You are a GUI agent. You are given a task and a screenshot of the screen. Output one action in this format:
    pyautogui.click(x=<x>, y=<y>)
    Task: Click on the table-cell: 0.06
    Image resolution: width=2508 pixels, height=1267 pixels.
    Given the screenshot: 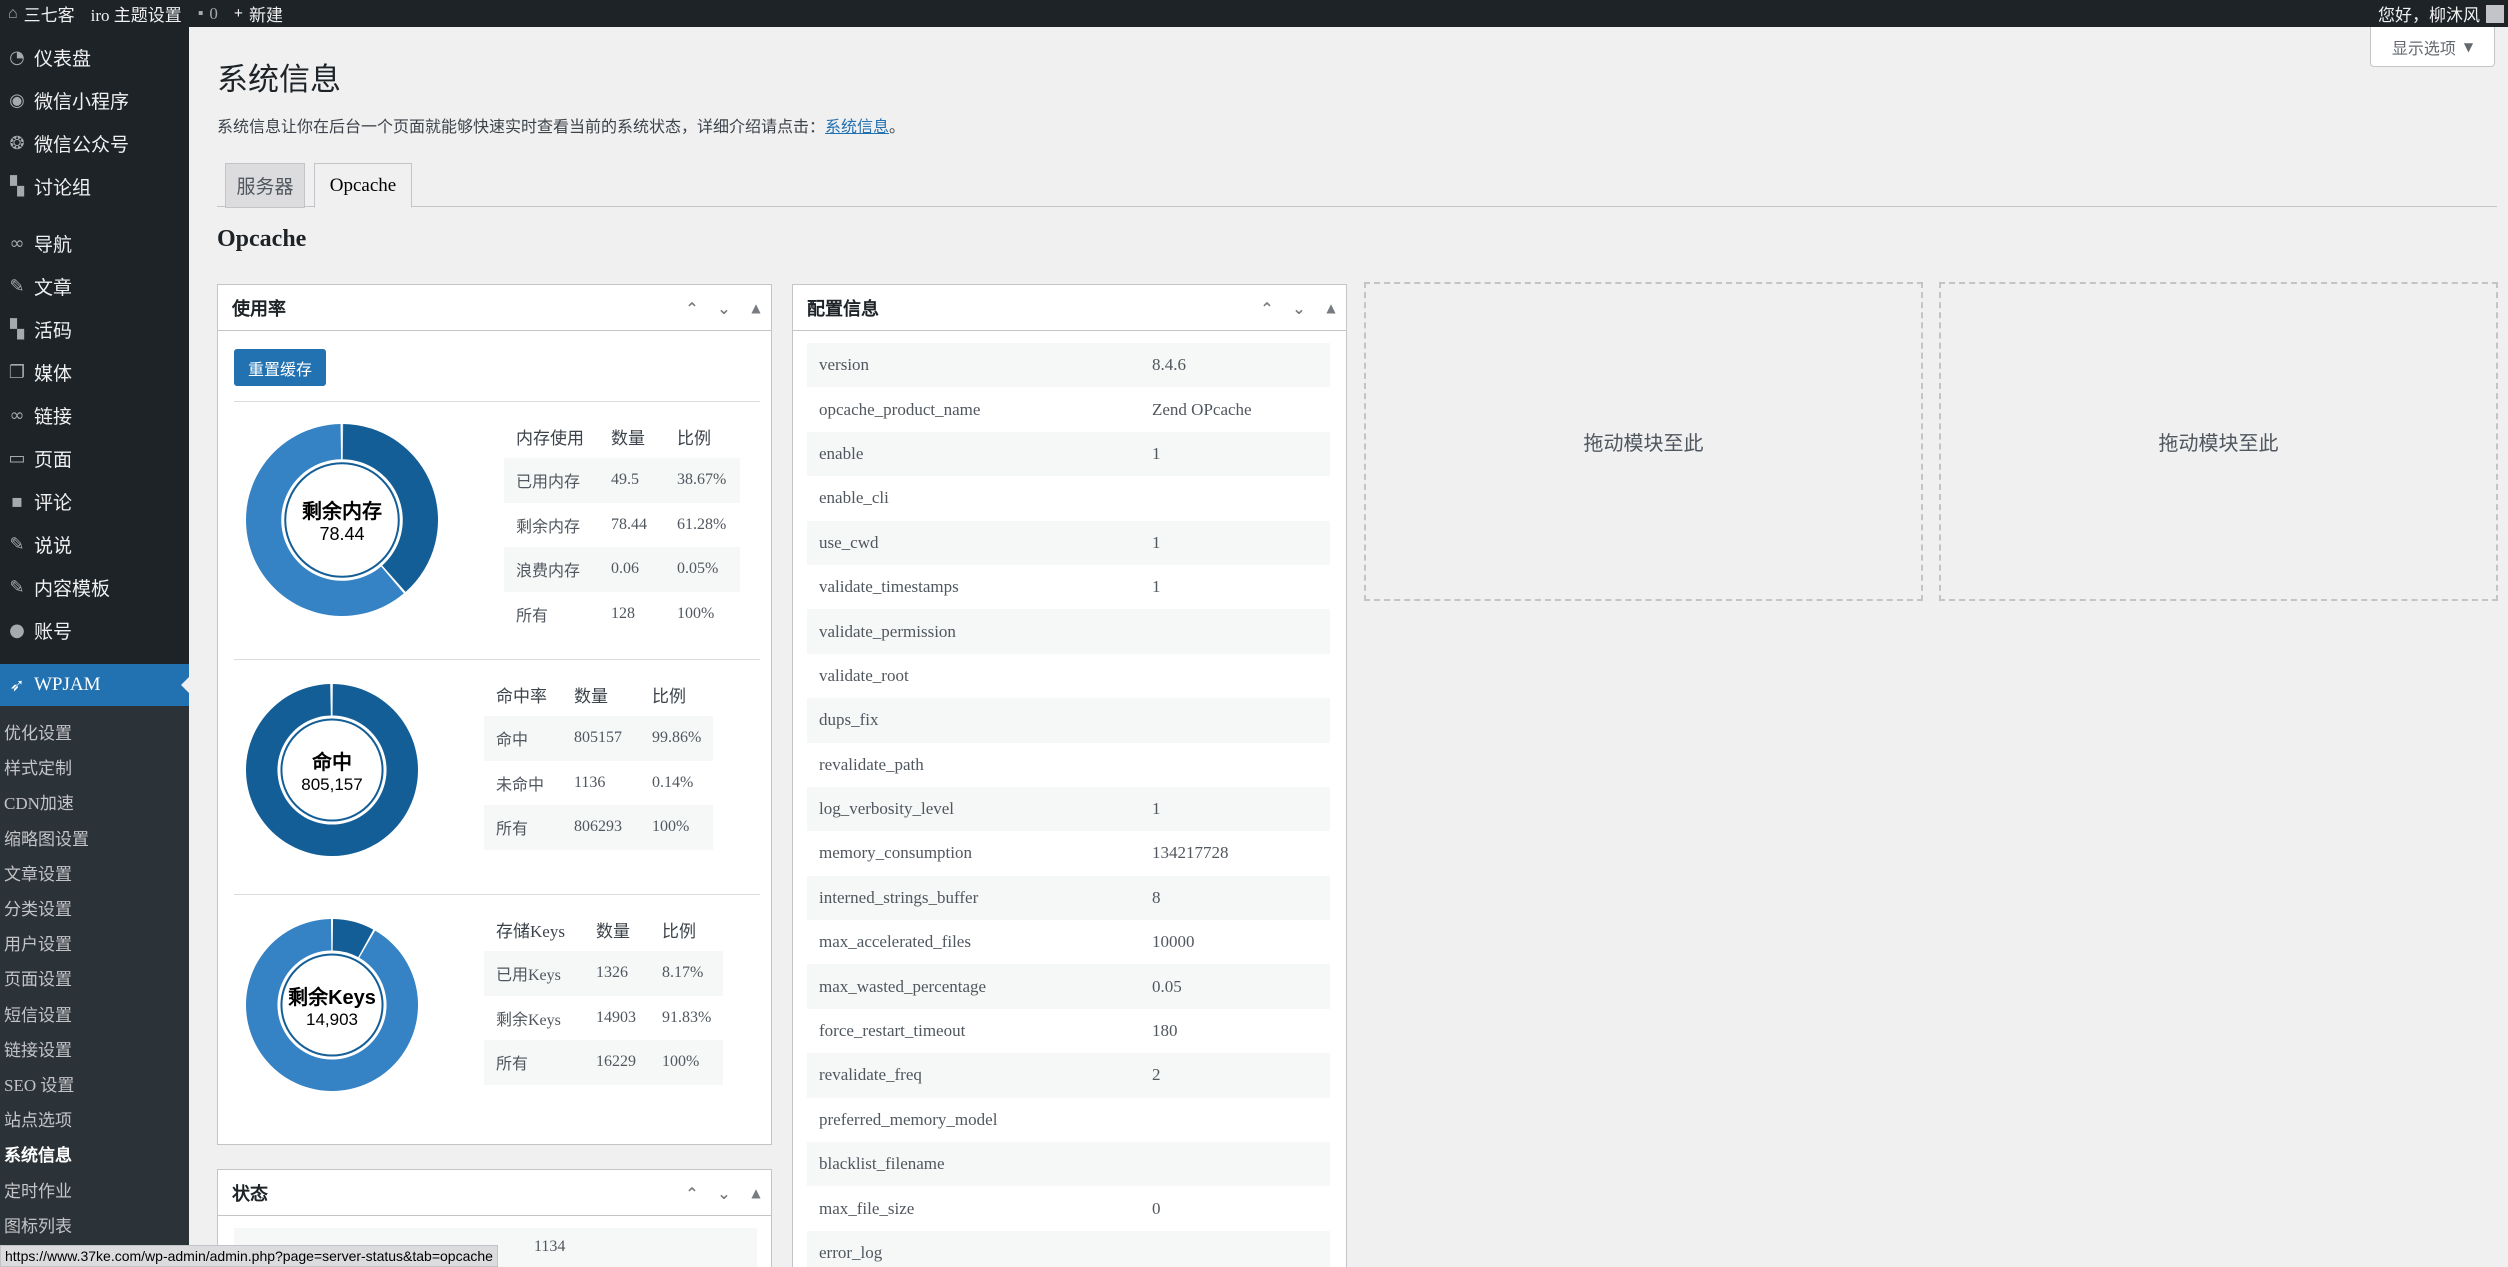 What is the action you would take?
    pyautogui.click(x=632, y=569)
    